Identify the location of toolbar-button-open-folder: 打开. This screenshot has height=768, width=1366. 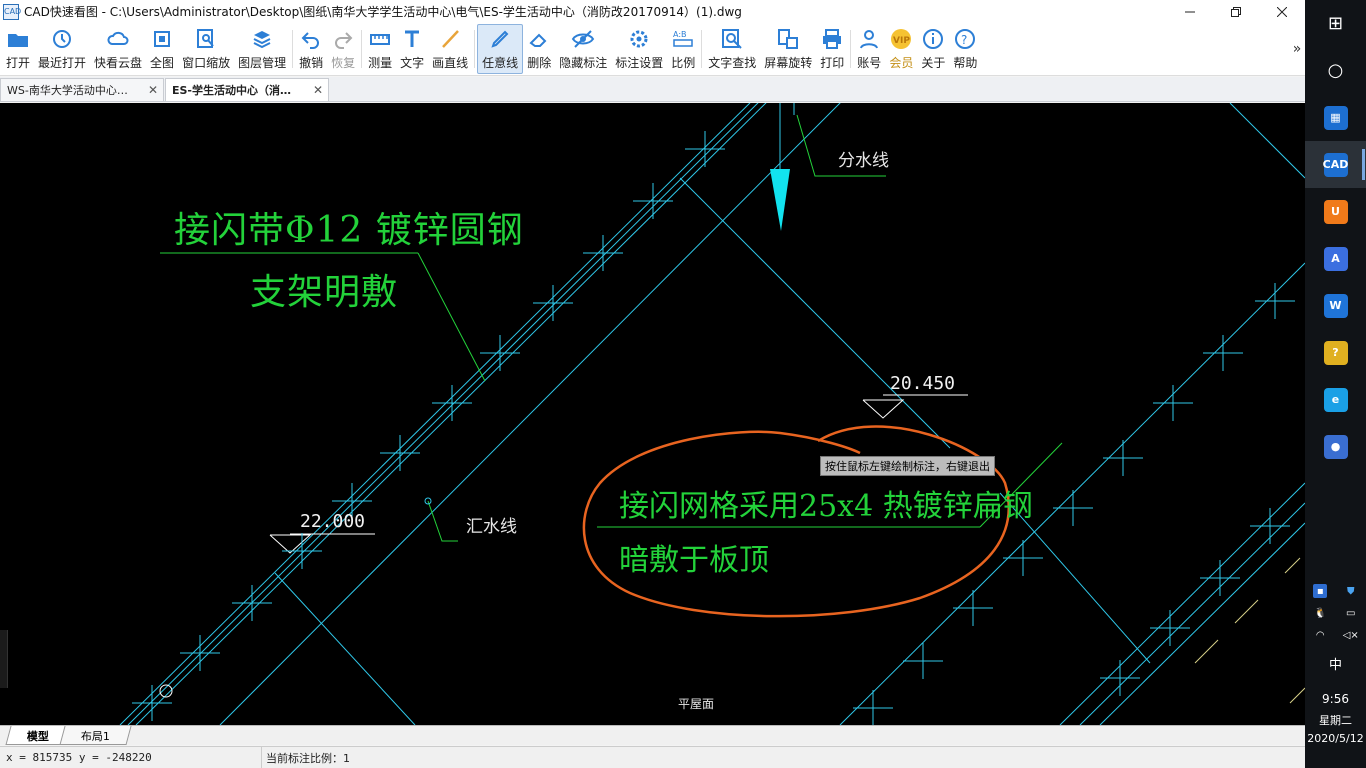
(18, 49).